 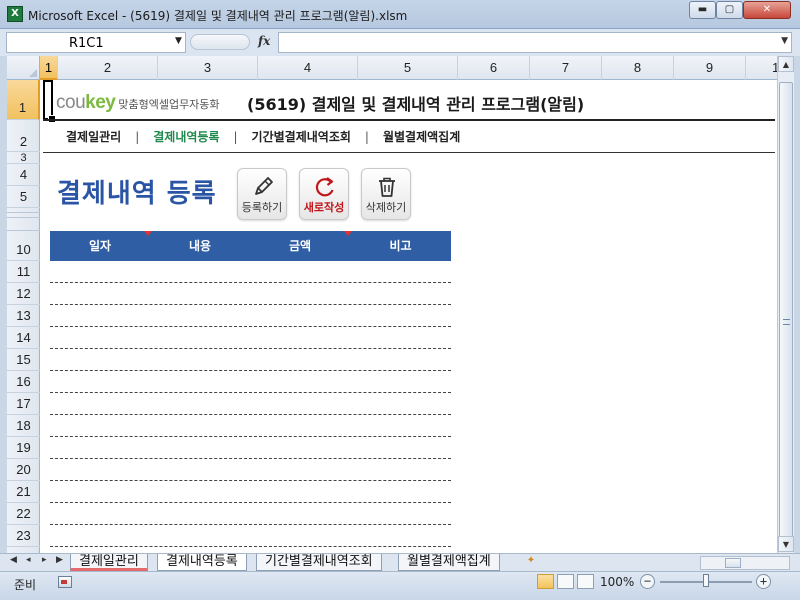 What do you see at coordinates (13, 560) in the screenshot?
I see `first-sheet-icon: ◀` at bounding box center [13, 560].